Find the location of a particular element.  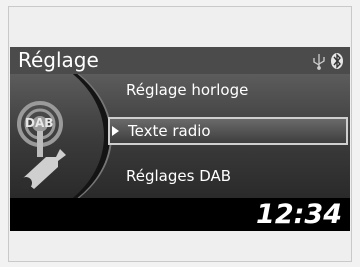

status-icons is located at coordinates (328, 61).